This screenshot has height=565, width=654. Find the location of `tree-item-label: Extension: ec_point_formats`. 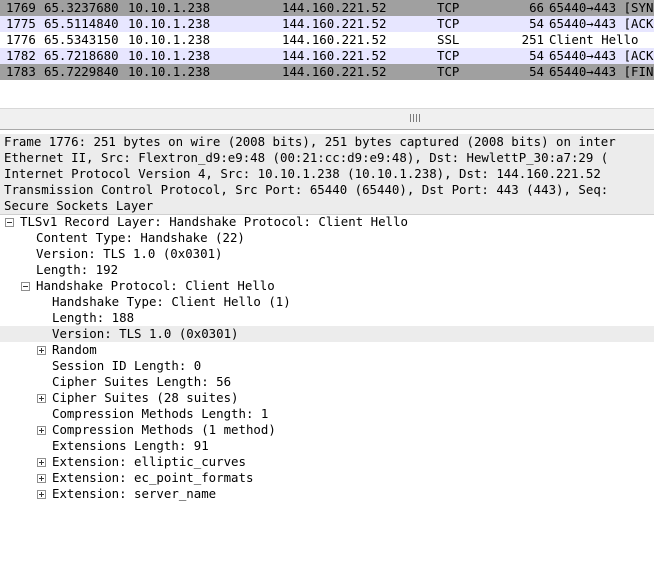

tree-item-label: Extension: ec_point_formats is located at coordinates (153, 477).